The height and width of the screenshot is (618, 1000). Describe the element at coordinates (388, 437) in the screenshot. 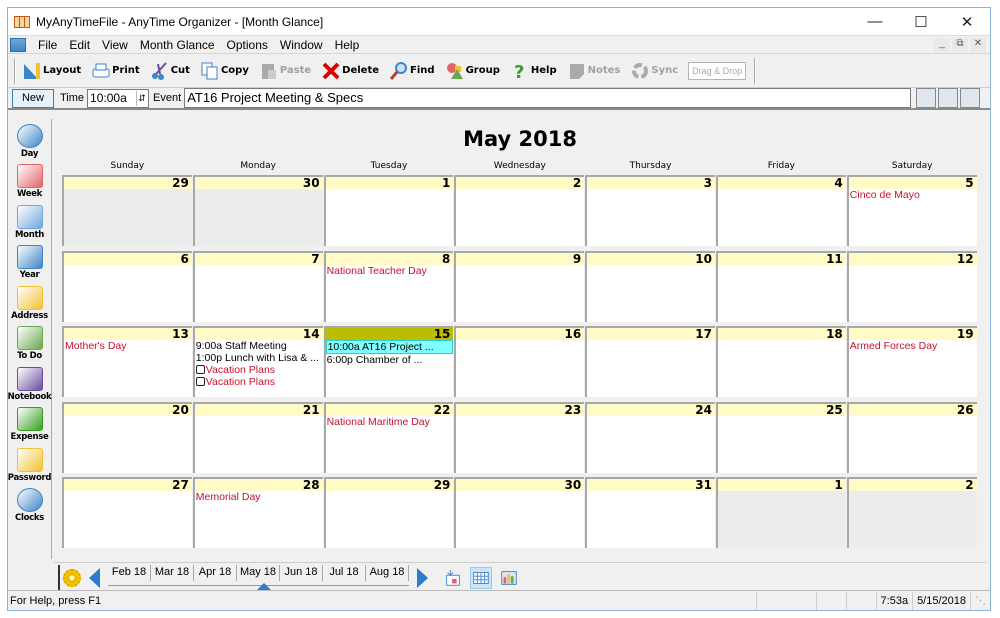

I see `day-cell: 22 National Maritime Day` at that location.